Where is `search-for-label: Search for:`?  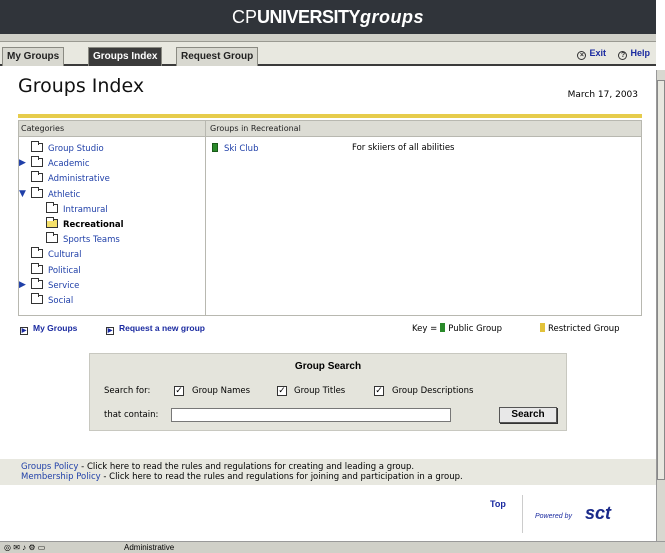 search-for-label: Search for: is located at coordinates (127, 391).